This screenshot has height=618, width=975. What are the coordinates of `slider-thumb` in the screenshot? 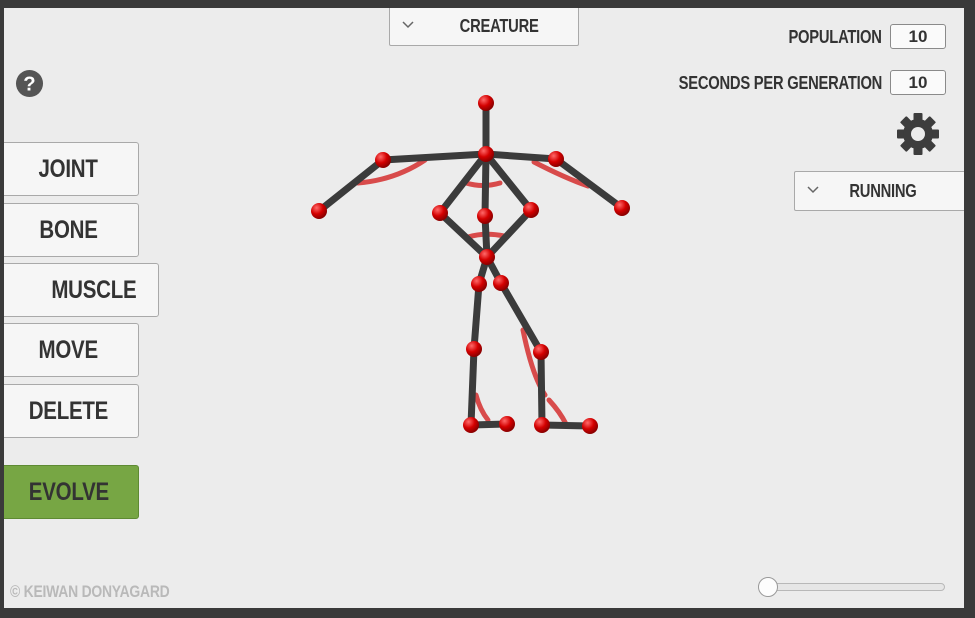 It's located at (768, 587).